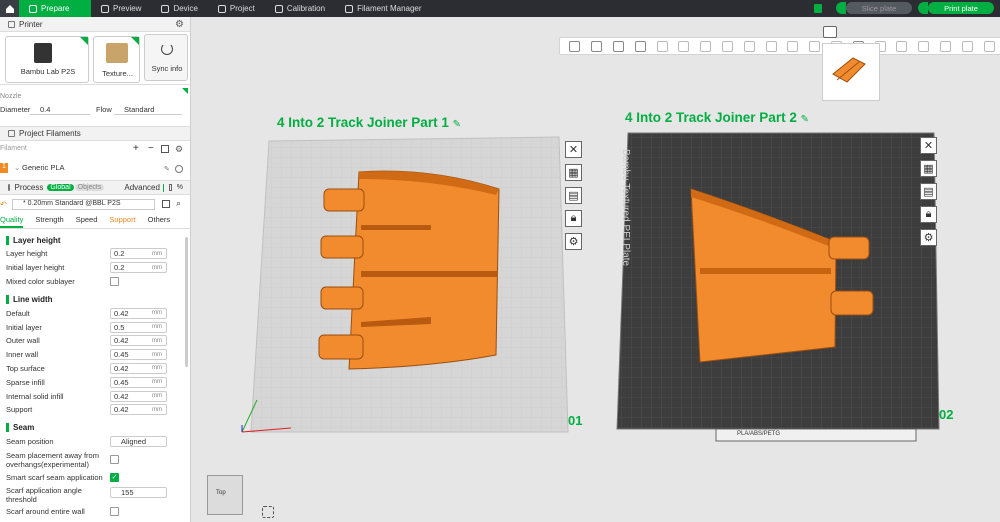 The width and height of the screenshot is (1000, 522). What do you see at coordinates (84, 41) in the screenshot?
I see `selected-corner` at bounding box center [84, 41].